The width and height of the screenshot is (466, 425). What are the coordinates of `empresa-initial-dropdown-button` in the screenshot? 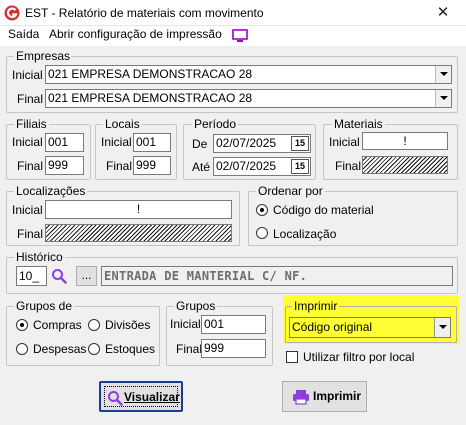 It's located at (443, 74).